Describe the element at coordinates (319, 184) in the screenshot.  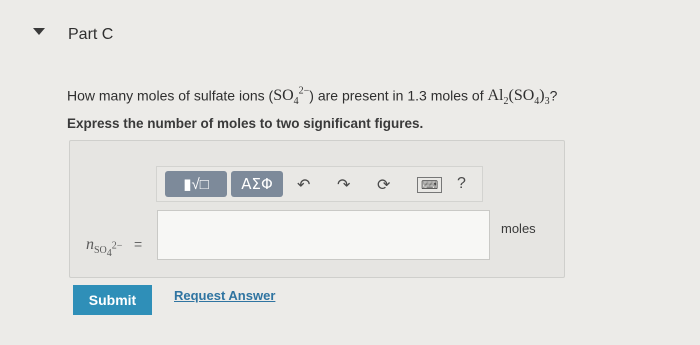
I see `math-toolbar: ▮√□ ΑΣΦ ↶ ↷ ⟳ ⌨ ?` at that location.